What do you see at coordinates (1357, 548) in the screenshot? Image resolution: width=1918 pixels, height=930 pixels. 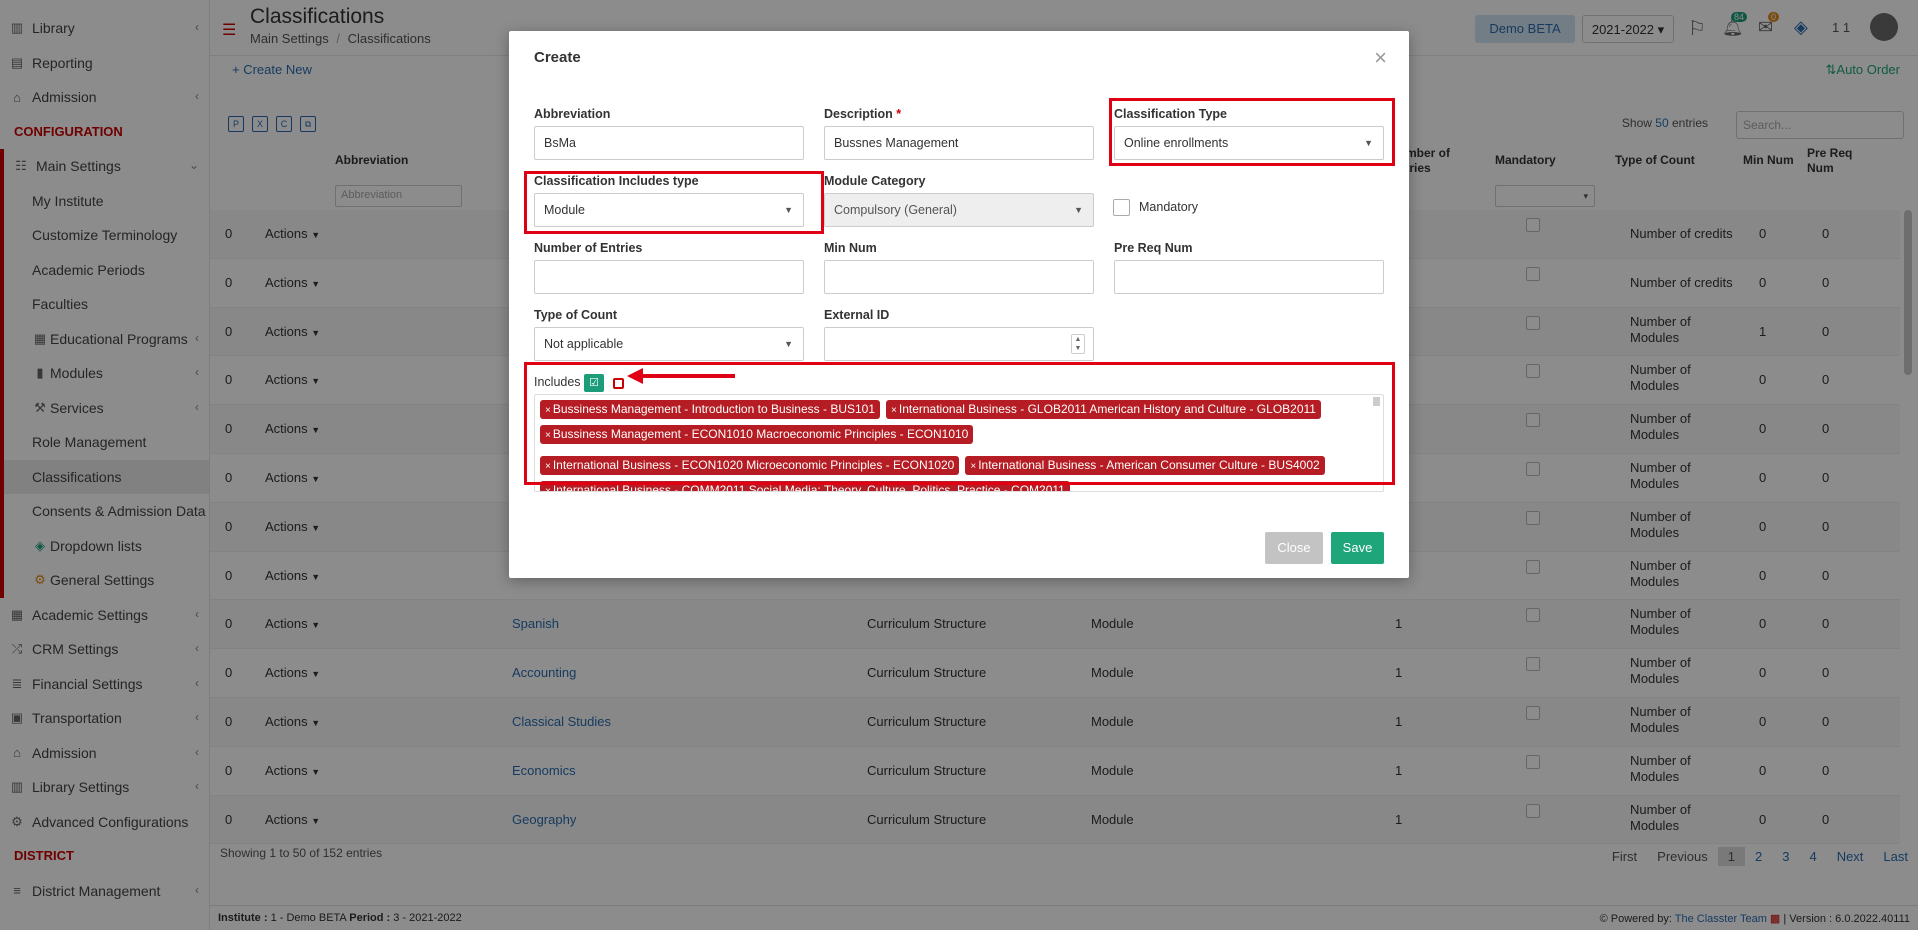 I see `save-button: Save` at bounding box center [1357, 548].